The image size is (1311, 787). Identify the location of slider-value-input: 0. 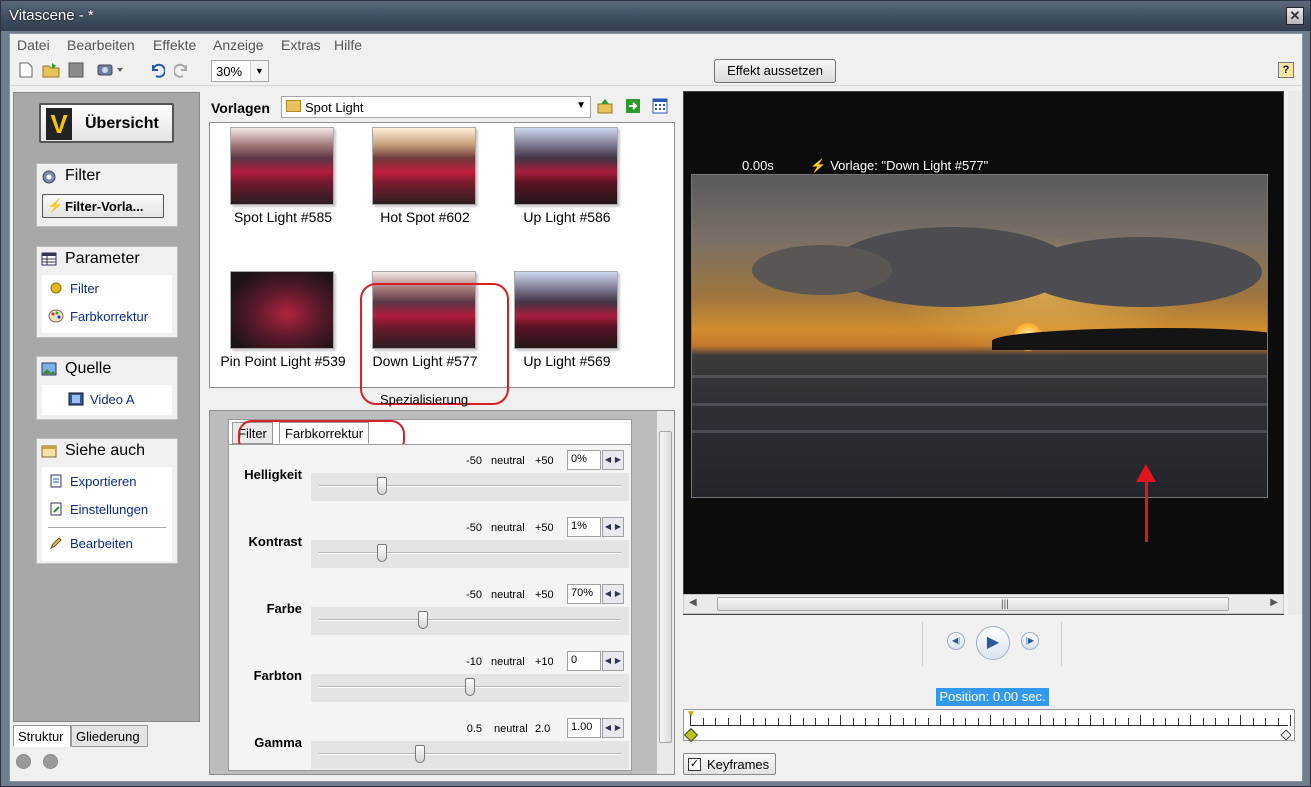
(584, 661).